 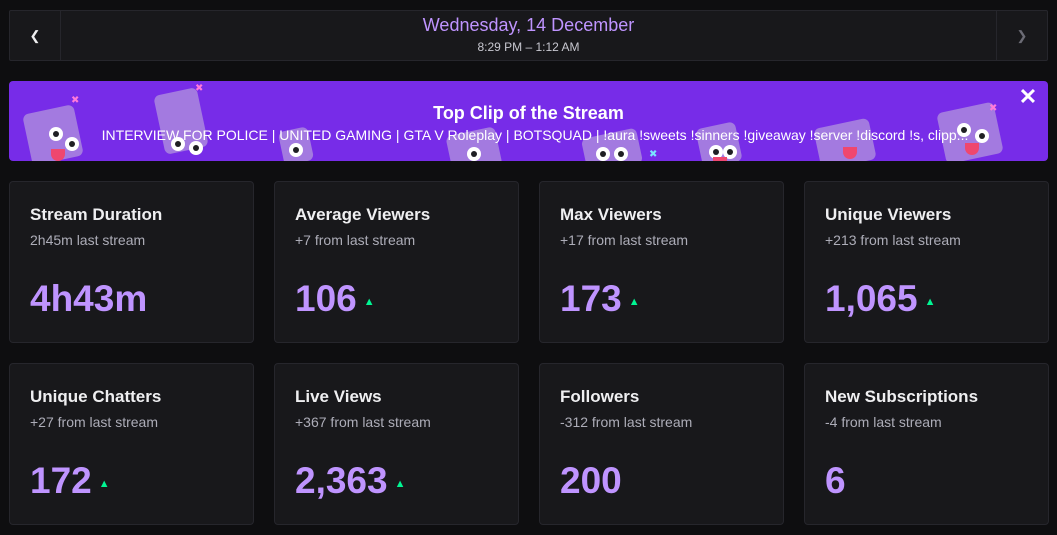 What do you see at coordinates (661, 444) in the screenshot?
I see `stat-card: Followers -312 from last stream 200` at bounding box center [661, 444].